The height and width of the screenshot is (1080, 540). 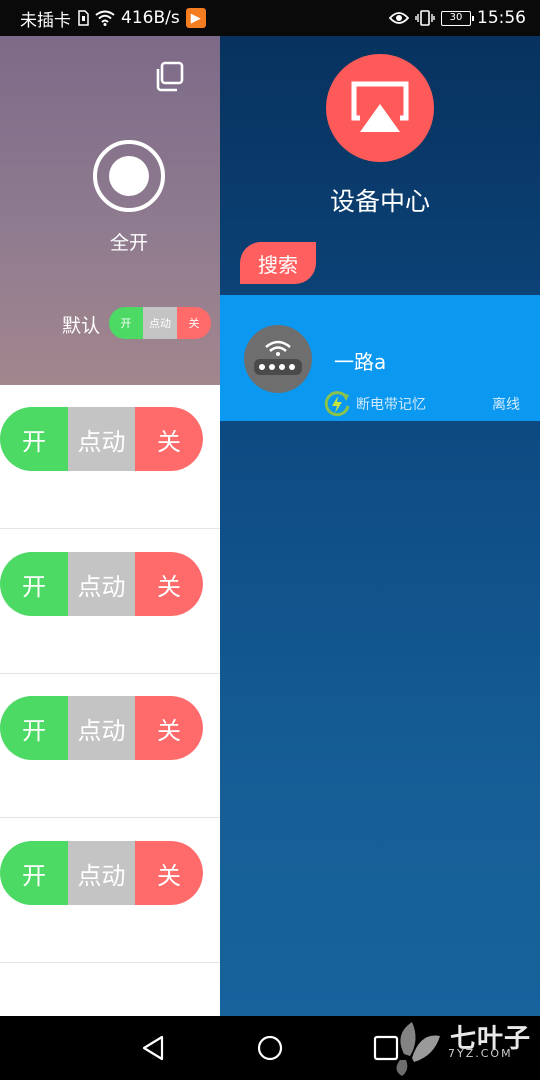 I want to click on device-status: 离线, so click(x=506, y=405).